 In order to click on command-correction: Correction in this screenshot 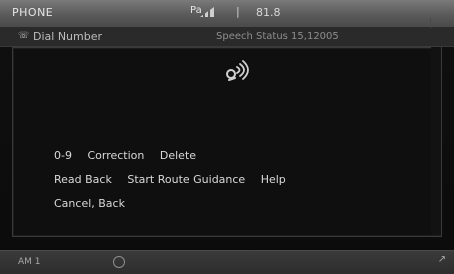, I will do `click(116, 155)`.